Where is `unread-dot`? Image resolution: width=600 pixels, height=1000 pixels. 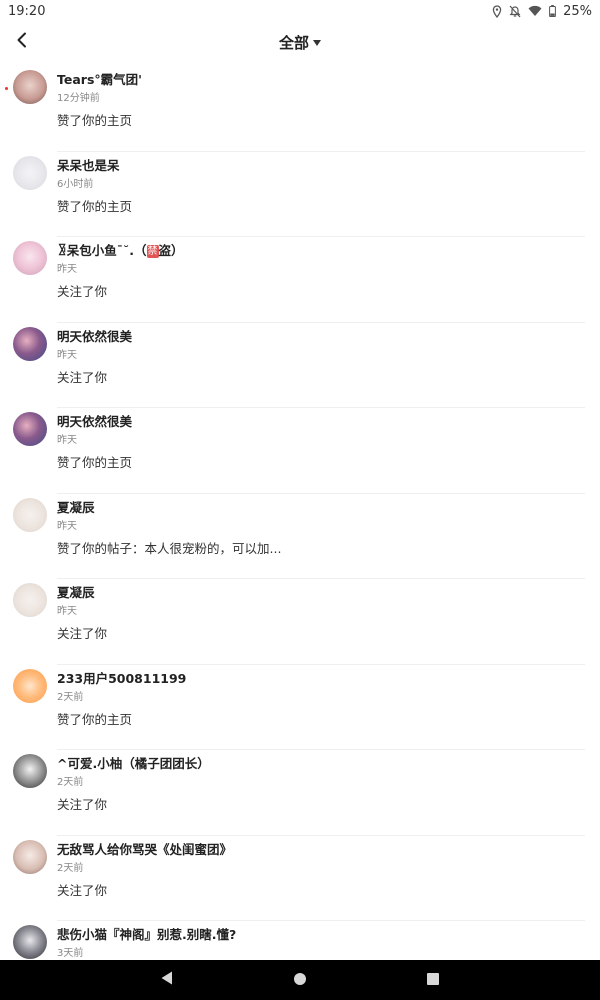 unread-dot is located at coordinates (6, 88).